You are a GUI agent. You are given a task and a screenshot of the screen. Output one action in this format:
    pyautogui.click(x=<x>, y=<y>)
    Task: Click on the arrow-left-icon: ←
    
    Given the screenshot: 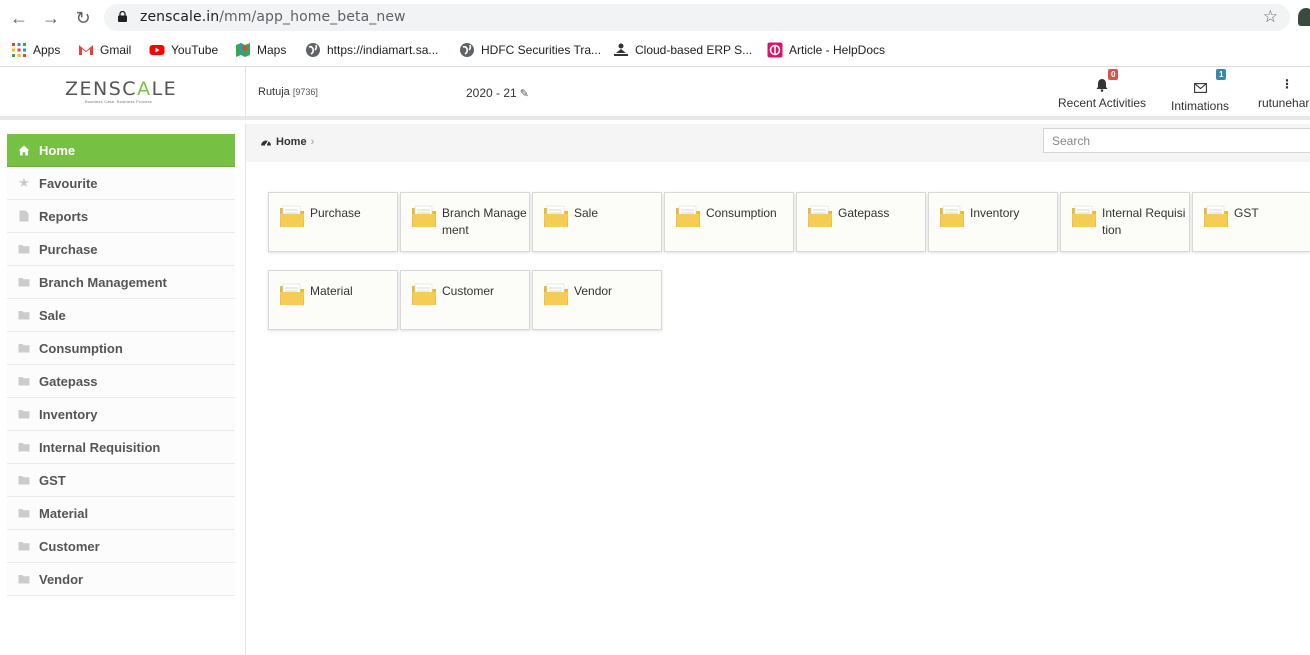 What is the action you would take?
    pyautogui.click(x=19, y=17)
    